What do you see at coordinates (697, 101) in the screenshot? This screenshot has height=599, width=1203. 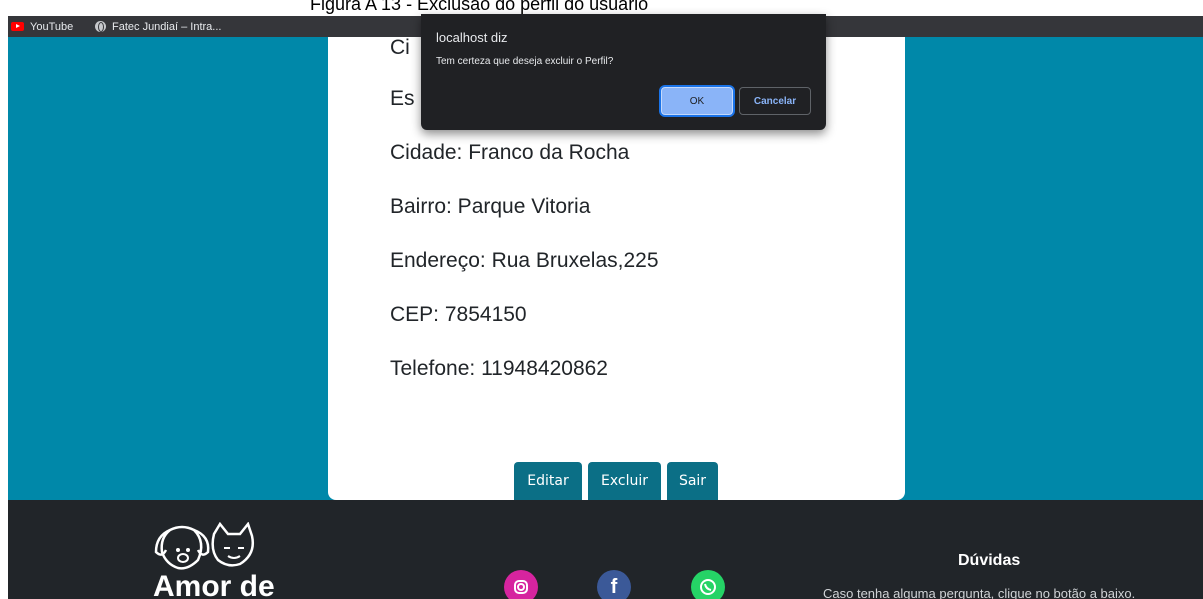 I see `ok-button: OK` at bounding box center [697, 101].